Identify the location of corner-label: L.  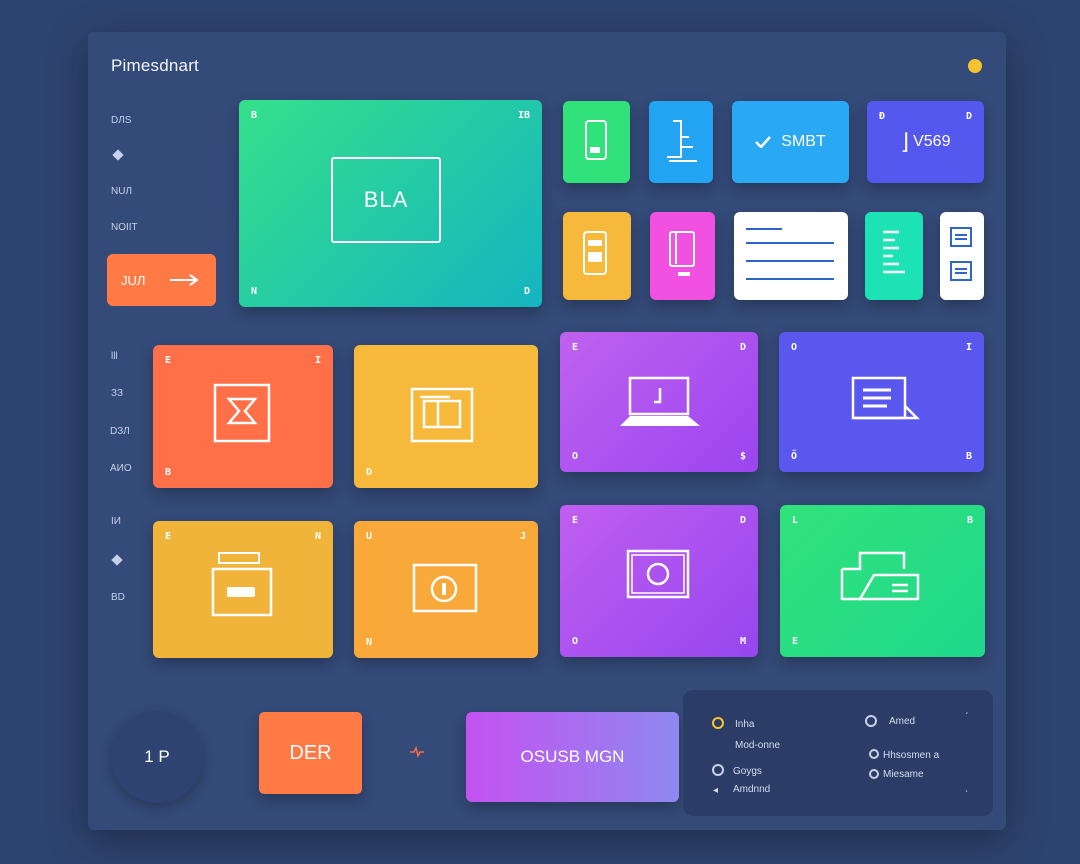
(795, 520).